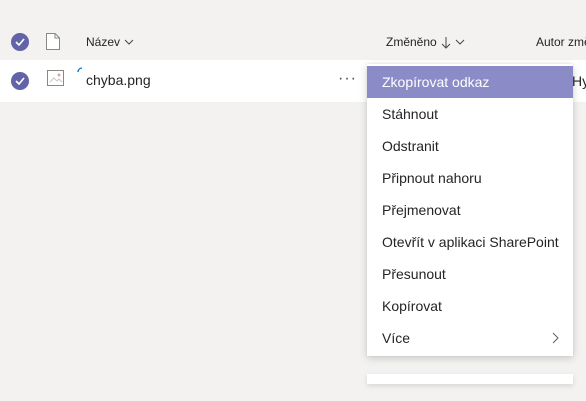 Image resolution: width=586 pixels, height=401 pixels. What do you see at coordinates (347, 79) in the screenshot?
I see `more-options-button: ···` at bounding box center [347, 79].